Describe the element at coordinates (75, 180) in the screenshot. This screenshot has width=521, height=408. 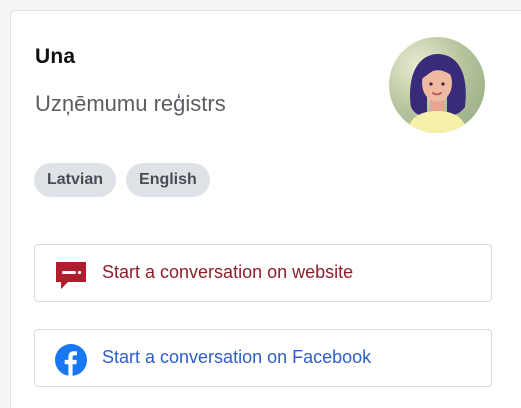
I see `language-chip-latvian: Latvian` at that location.